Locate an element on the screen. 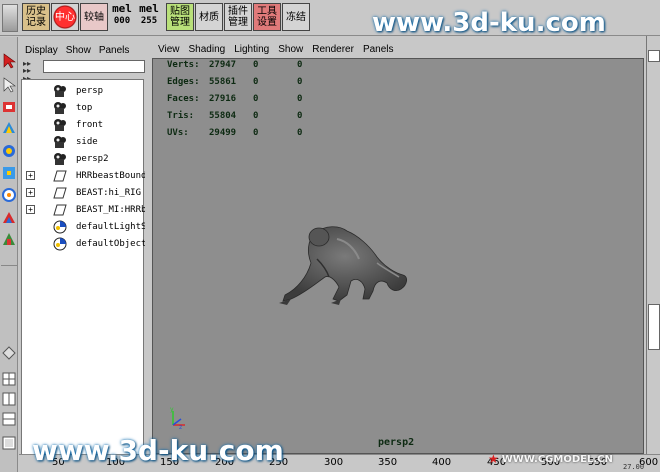 Image resolution: width=660 pixels, height=472 pixels. tool-settings-button: 工具 设置 is located at coordinates (267, 17).